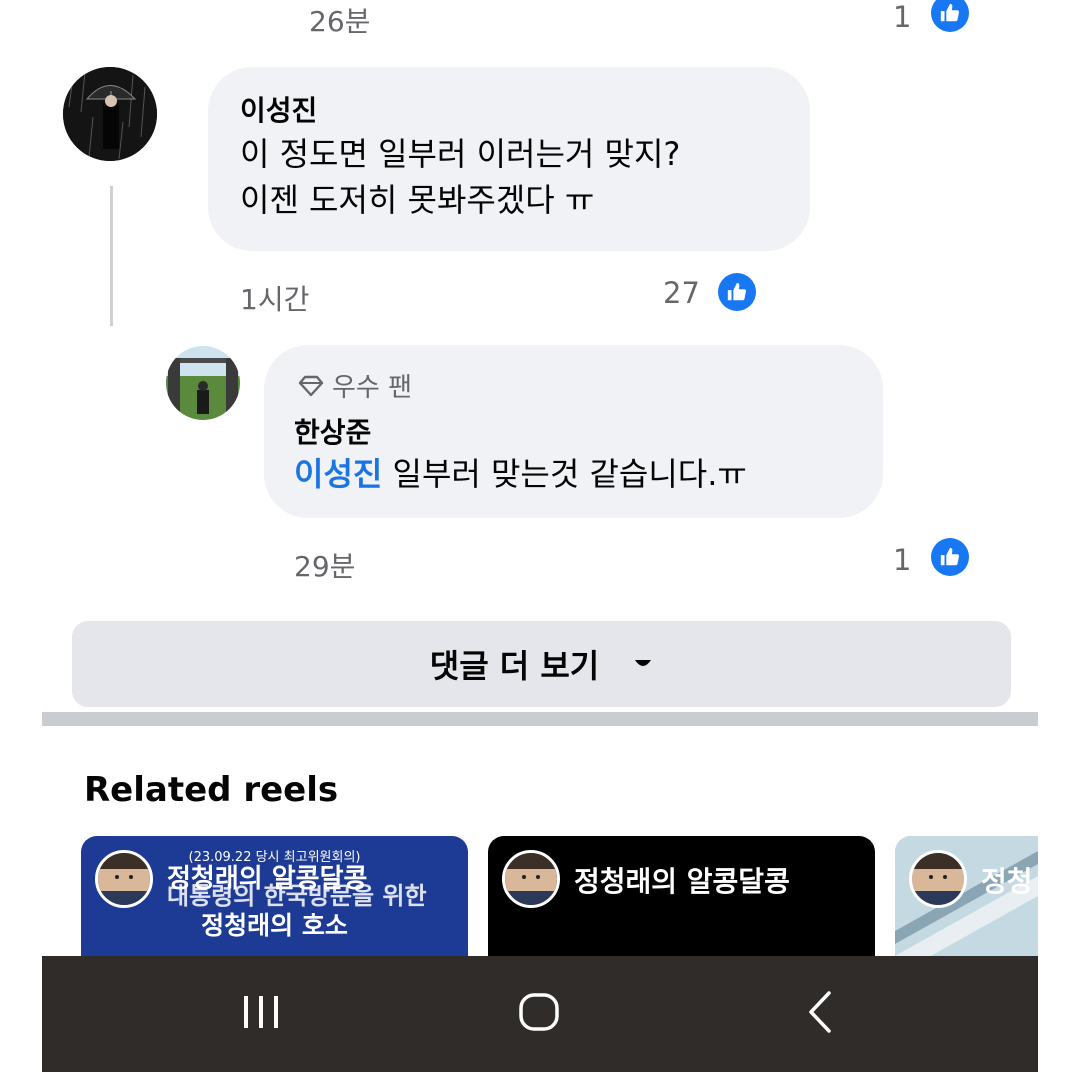  I want to click on reel-card: 정청, so click(966, 906).